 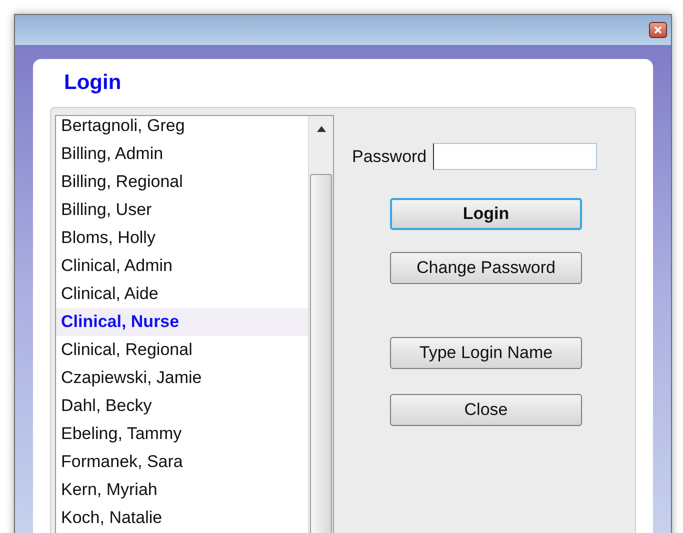 What do you see at coordinates (182, 350) in the screenshot?
I see `user-list-item: Clinical, Regional` at bounding box center [182, 350].